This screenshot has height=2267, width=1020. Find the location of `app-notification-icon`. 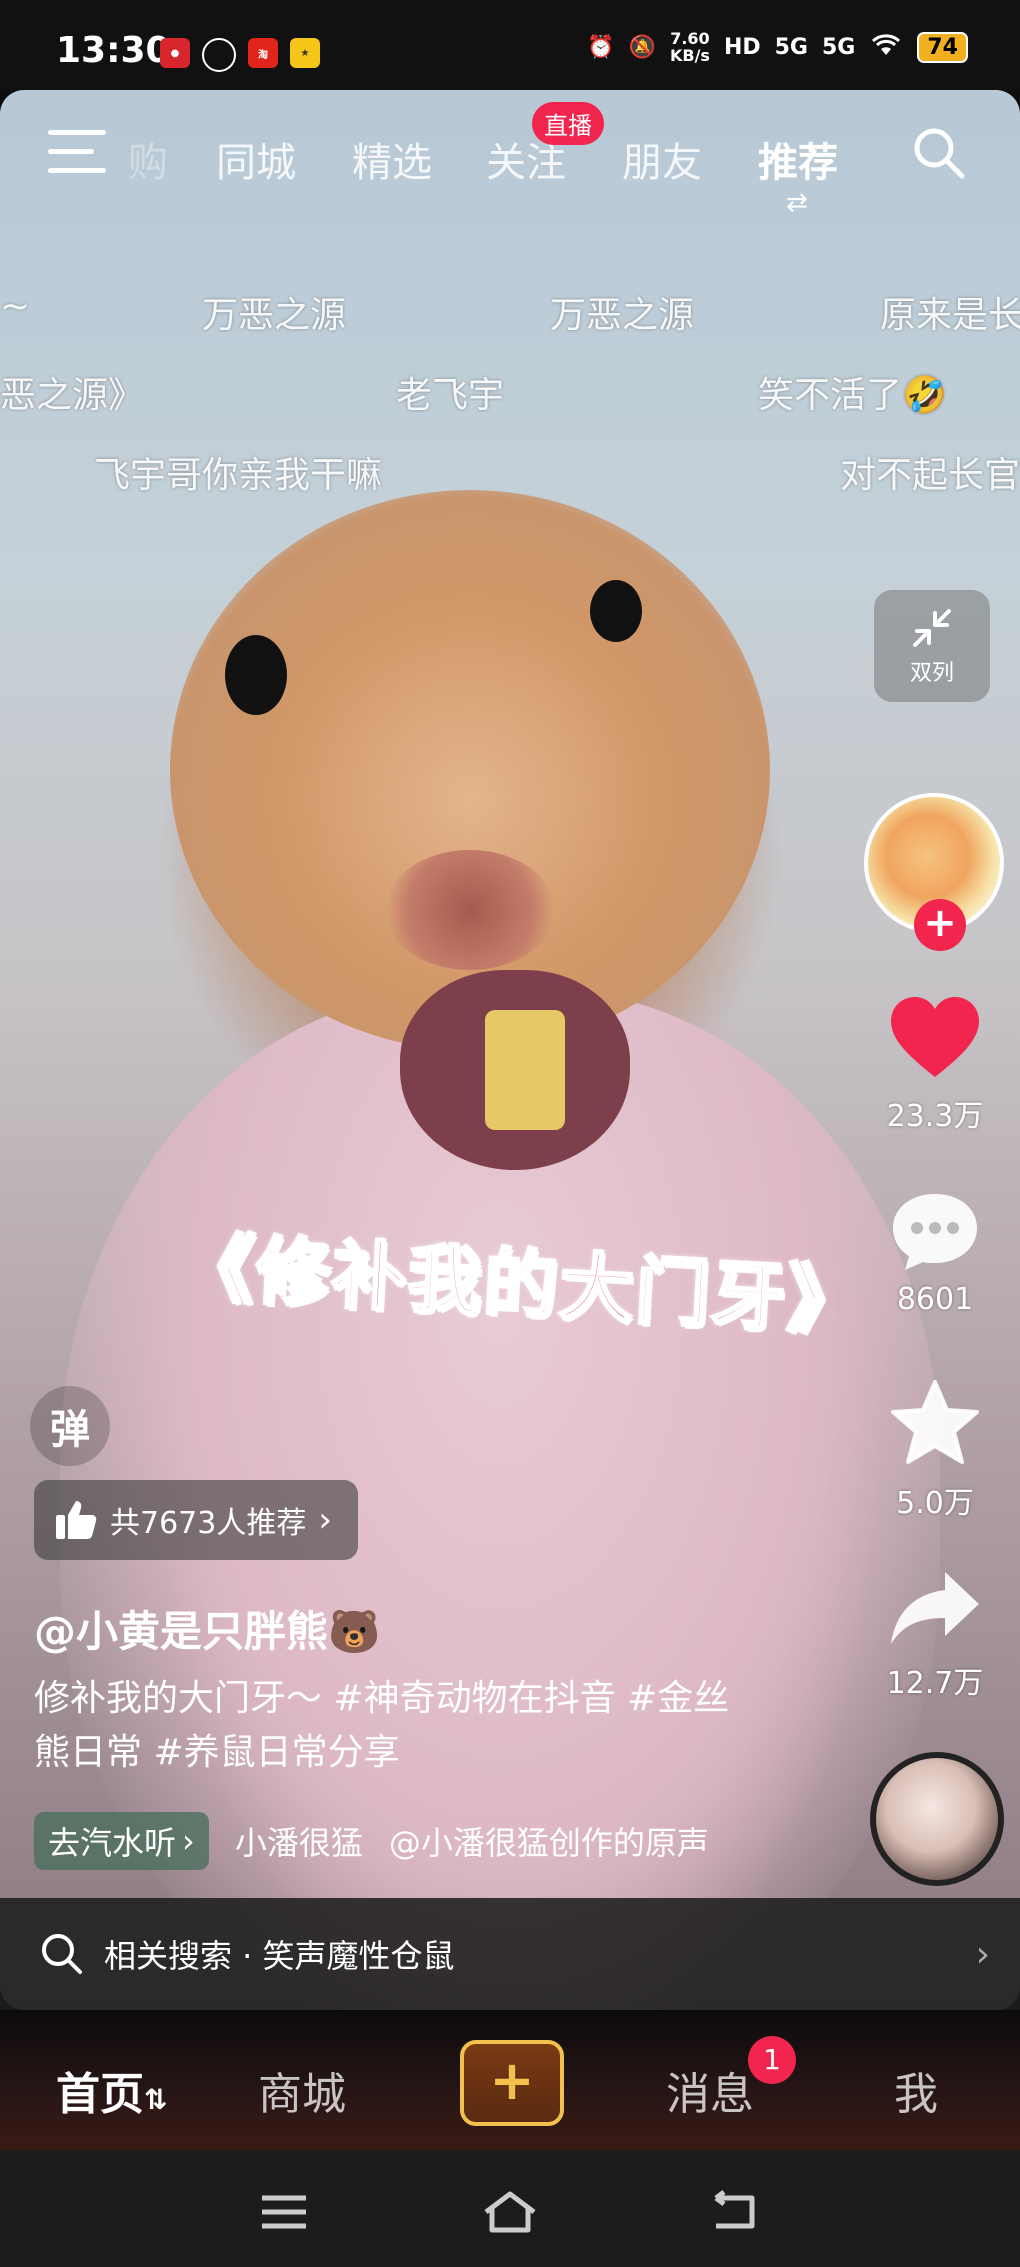

app-notification-icon is located at coordinates (219, 55).